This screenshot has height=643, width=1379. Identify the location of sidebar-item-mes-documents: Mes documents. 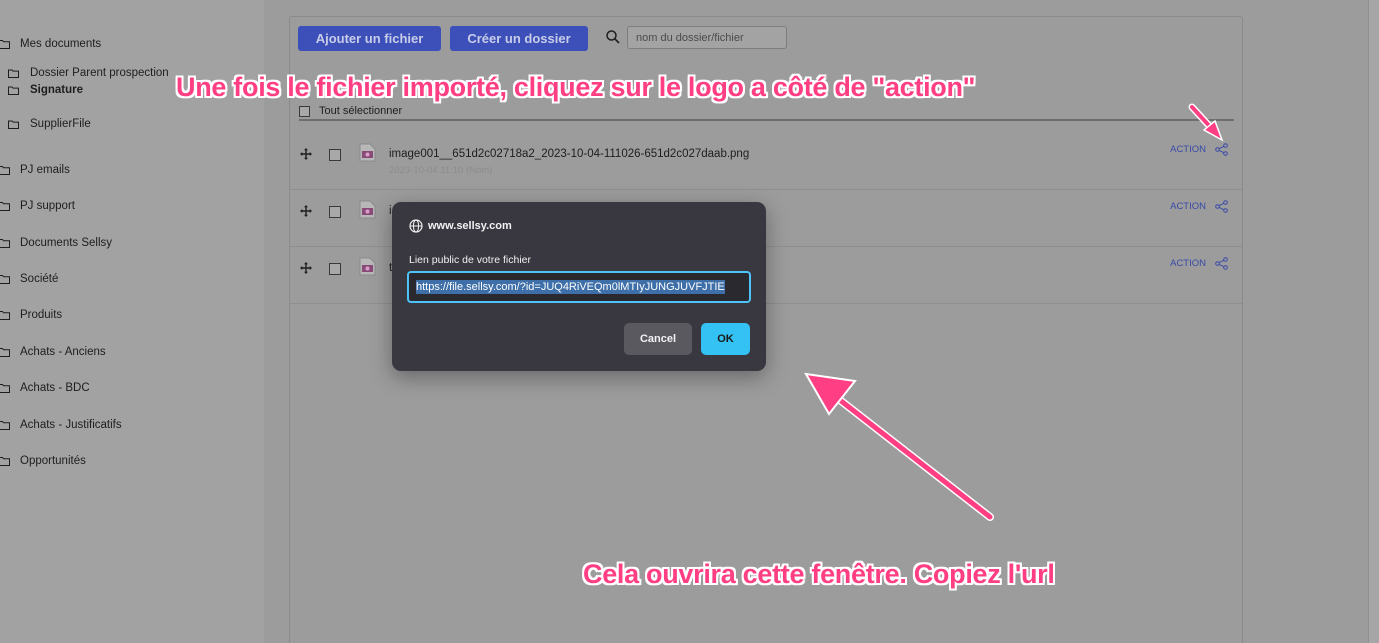
(50, 44).